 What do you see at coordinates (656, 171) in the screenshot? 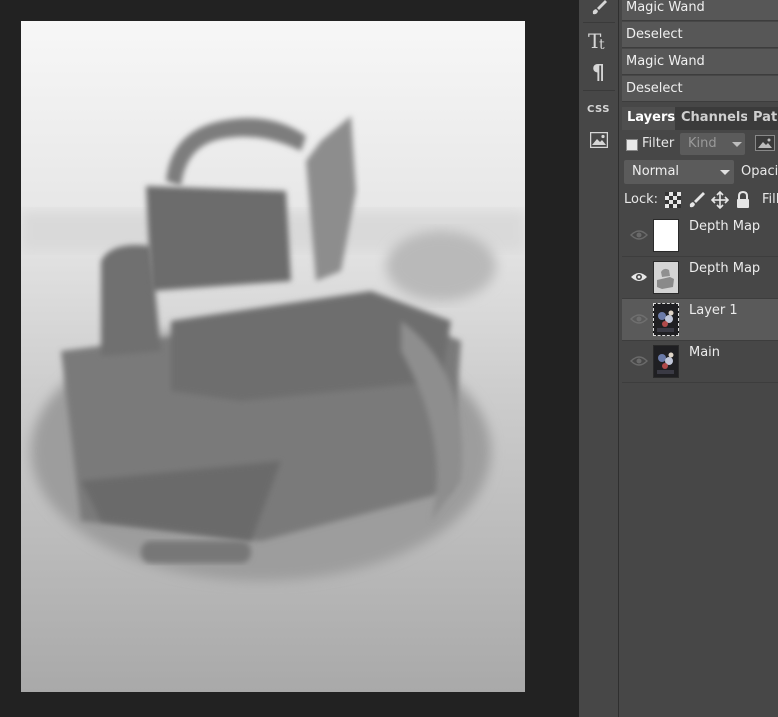
I see `blend-mode-value: Normal` at bounding box center [656, 171].